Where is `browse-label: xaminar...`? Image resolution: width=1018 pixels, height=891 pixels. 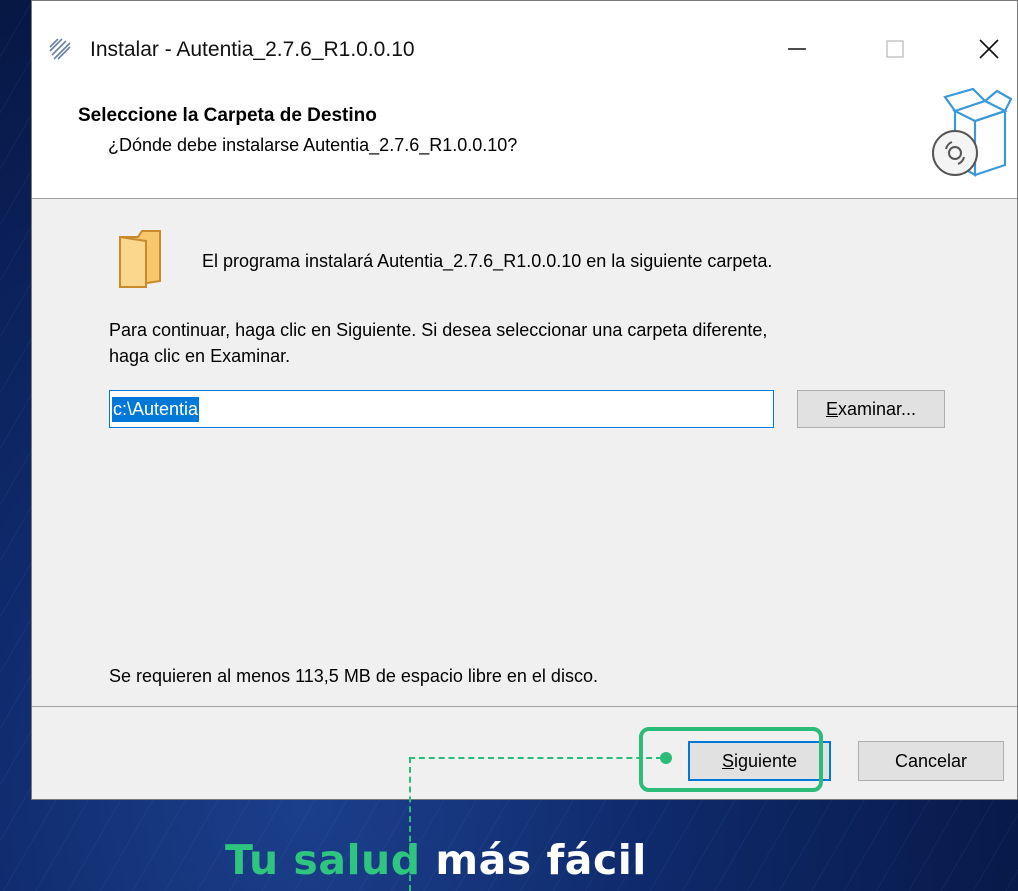 browse-label: xaminar... is located at coordinates (877, 408).